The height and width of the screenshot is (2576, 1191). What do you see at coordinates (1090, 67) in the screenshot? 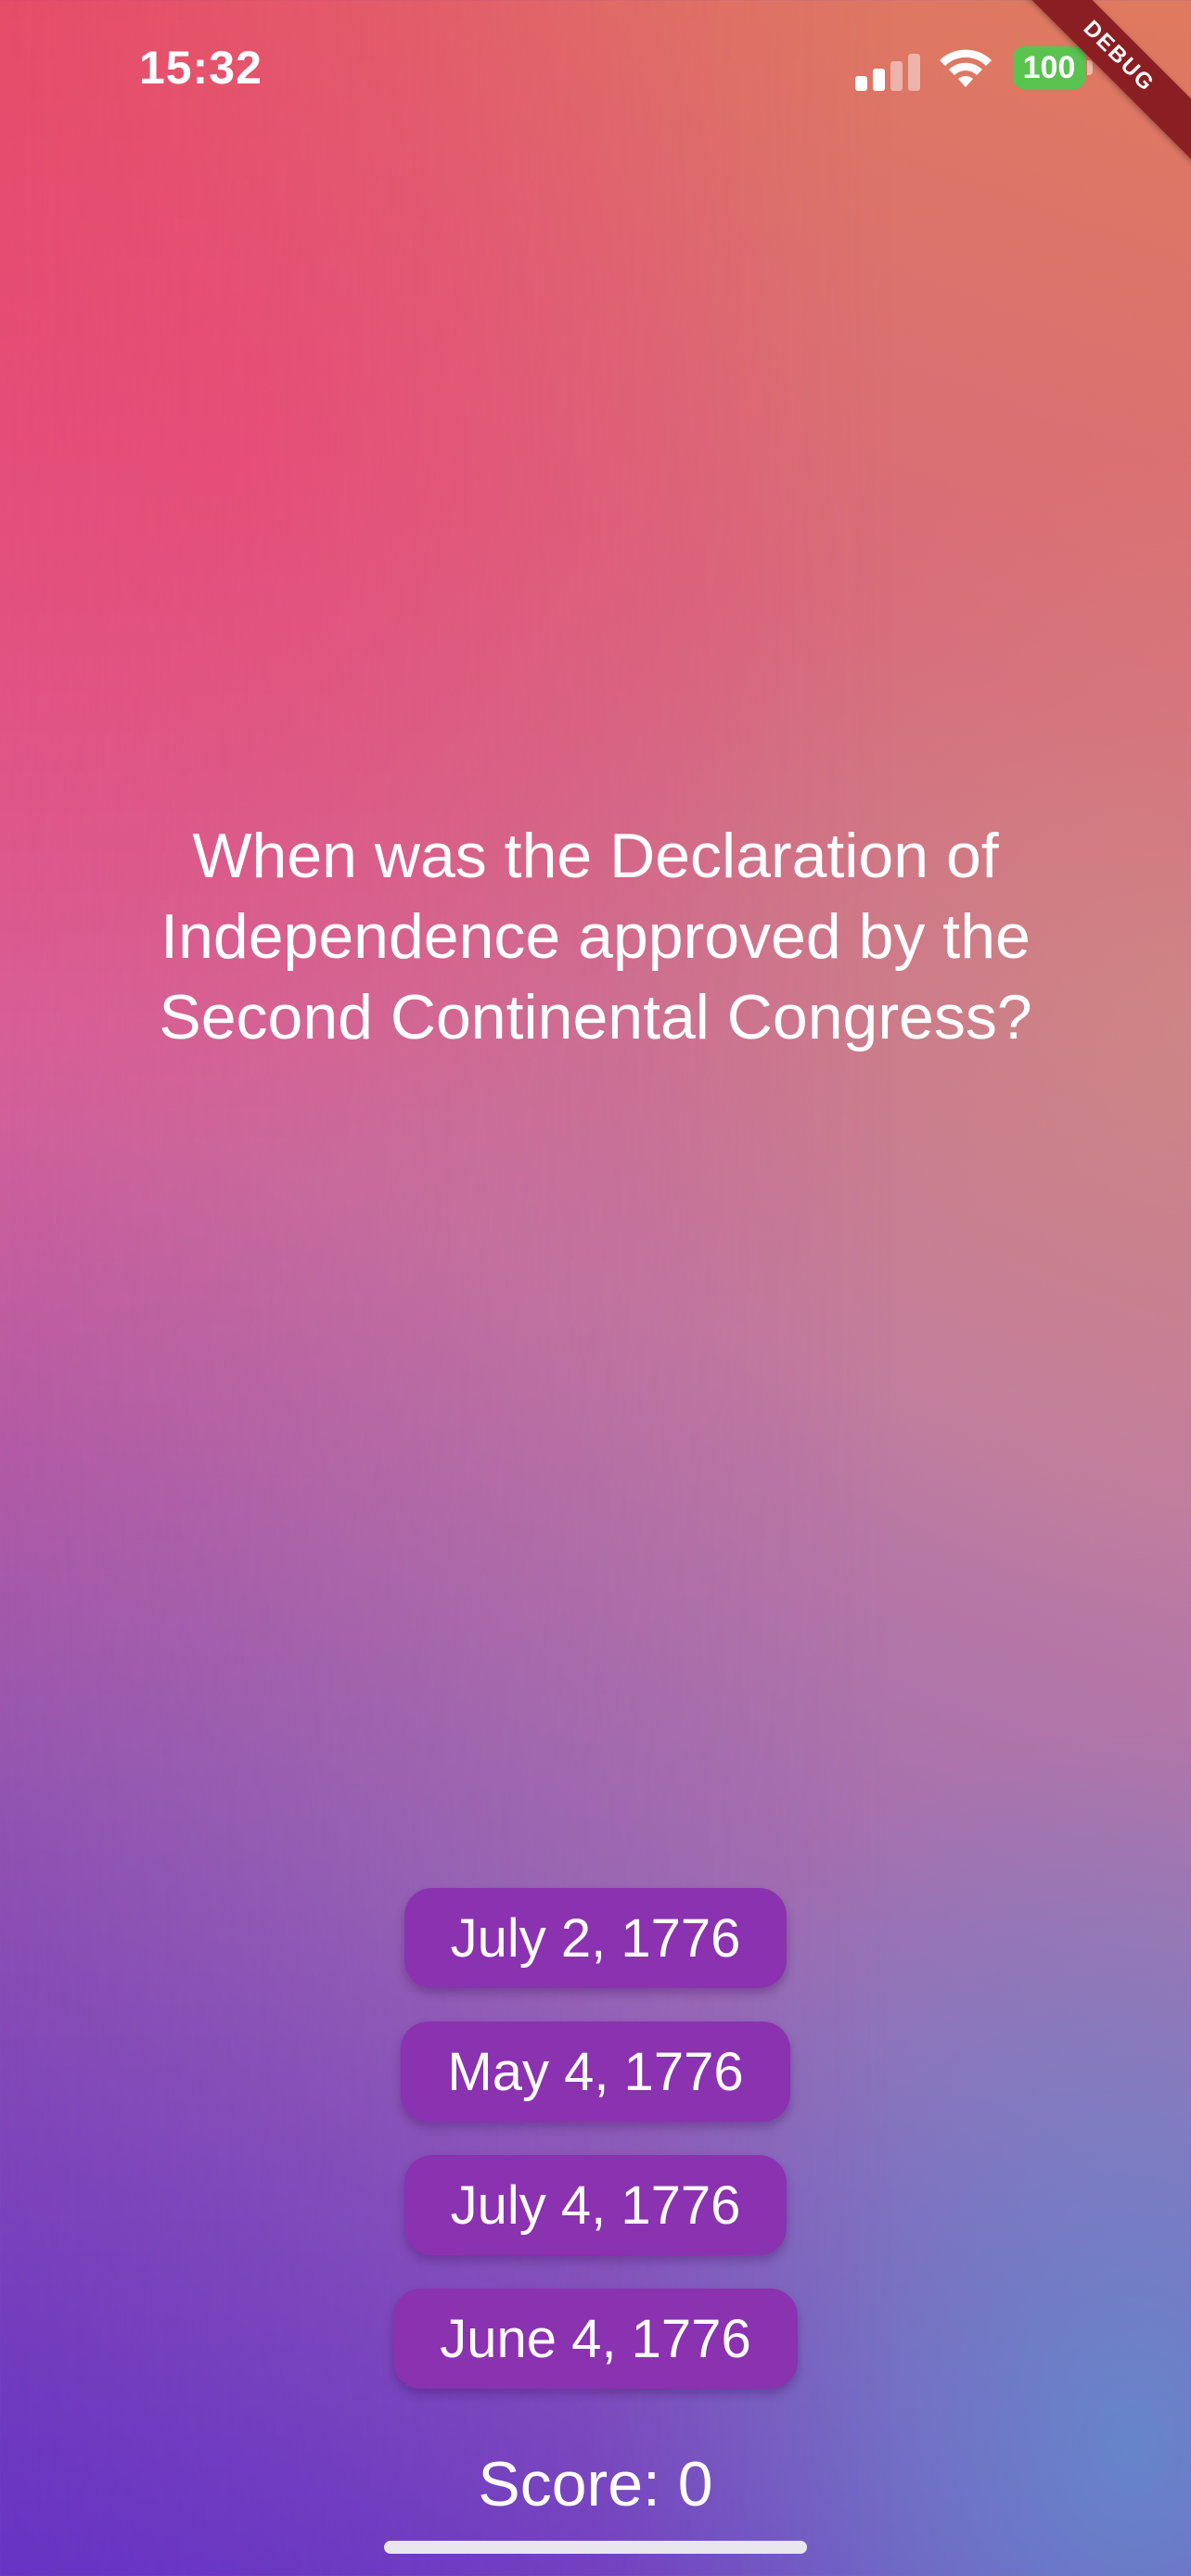
I see `battery-cap` at bounding box center [1090, 67].